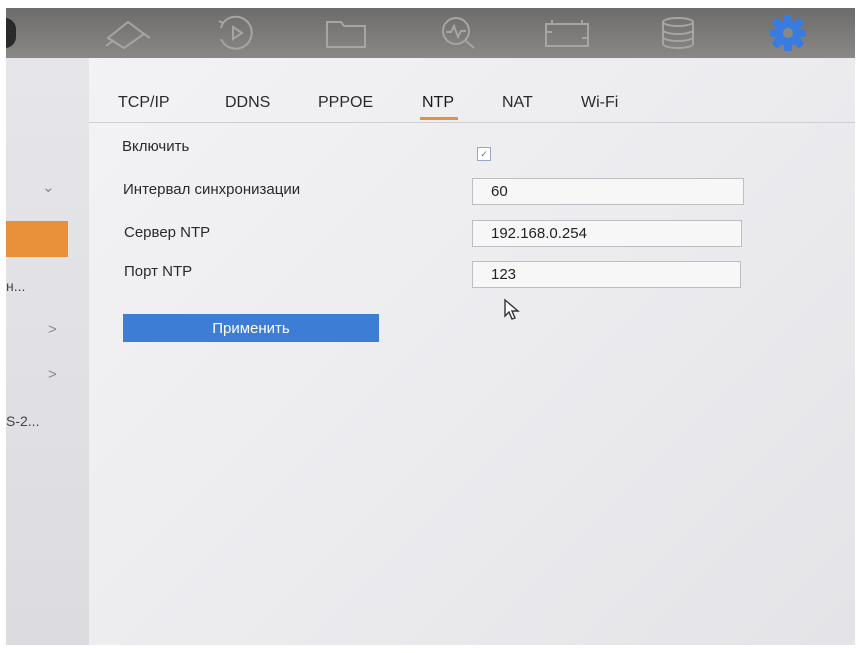 The width and height of the screenshot is (861, 653). What do you see at coordinates (512, 309) in the screenshot?
I see `mouse-cursor-icon` at bounding box center [512, 309].